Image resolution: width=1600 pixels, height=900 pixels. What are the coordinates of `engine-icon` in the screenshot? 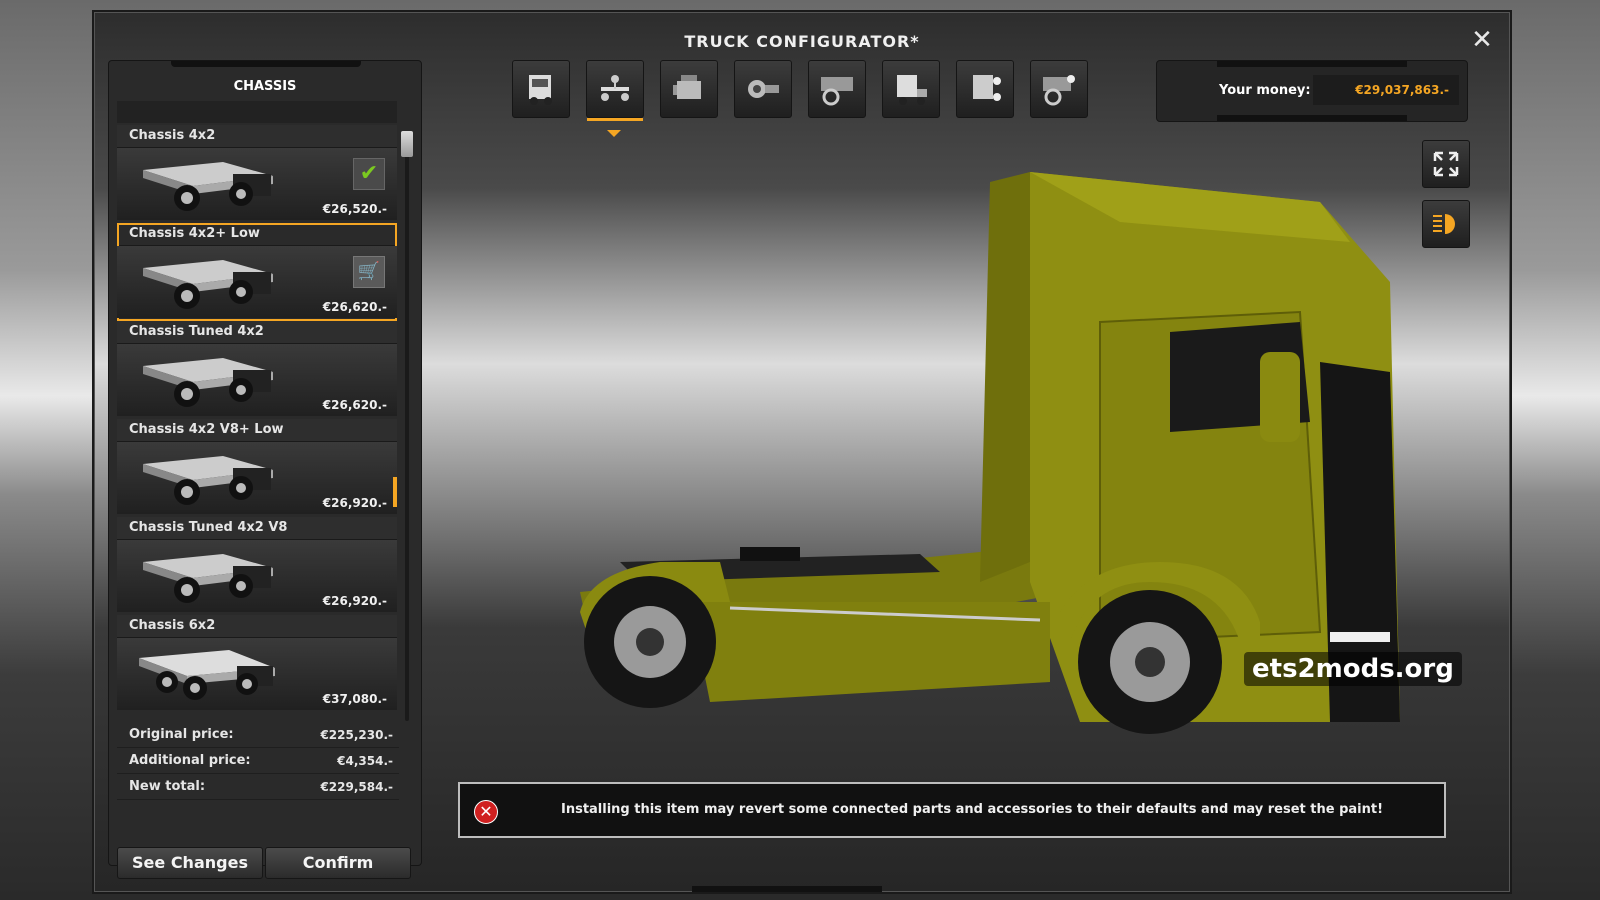 It's located at (687, 87).